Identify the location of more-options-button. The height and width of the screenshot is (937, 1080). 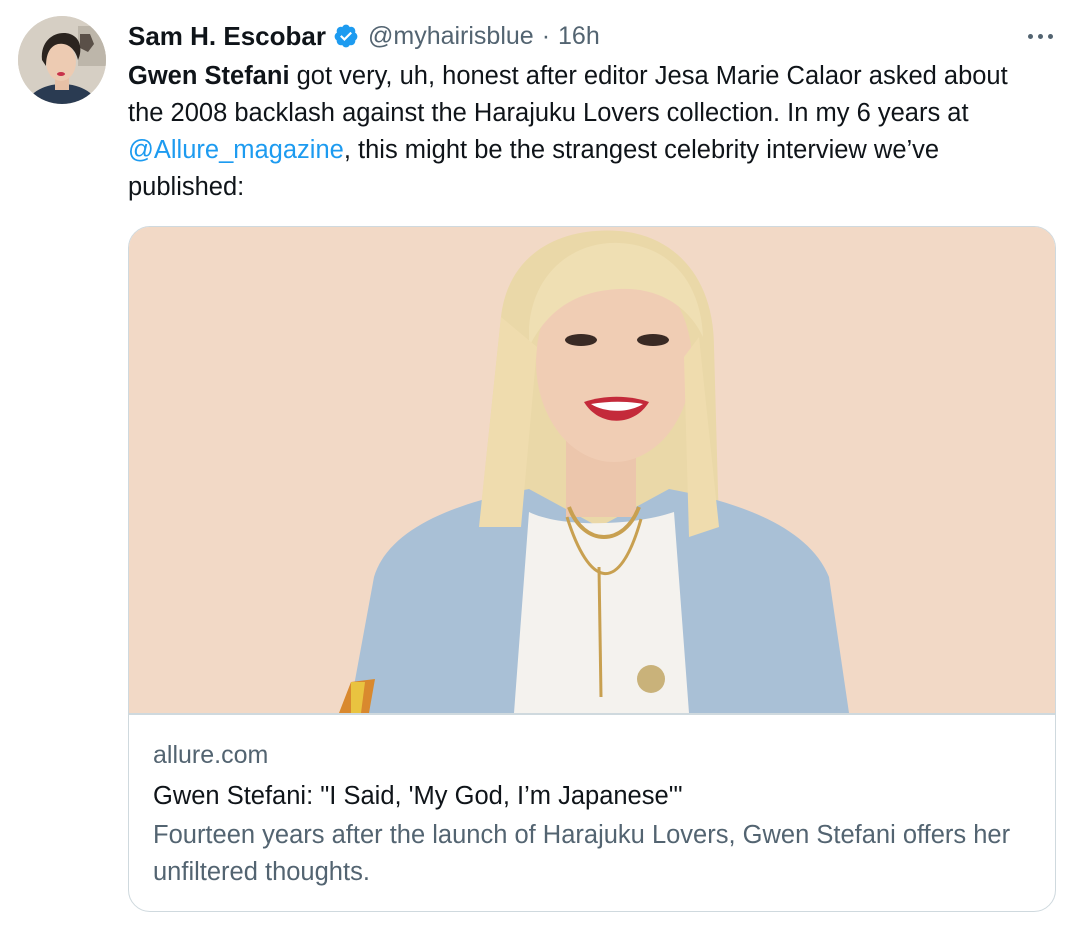
(1040, 36).